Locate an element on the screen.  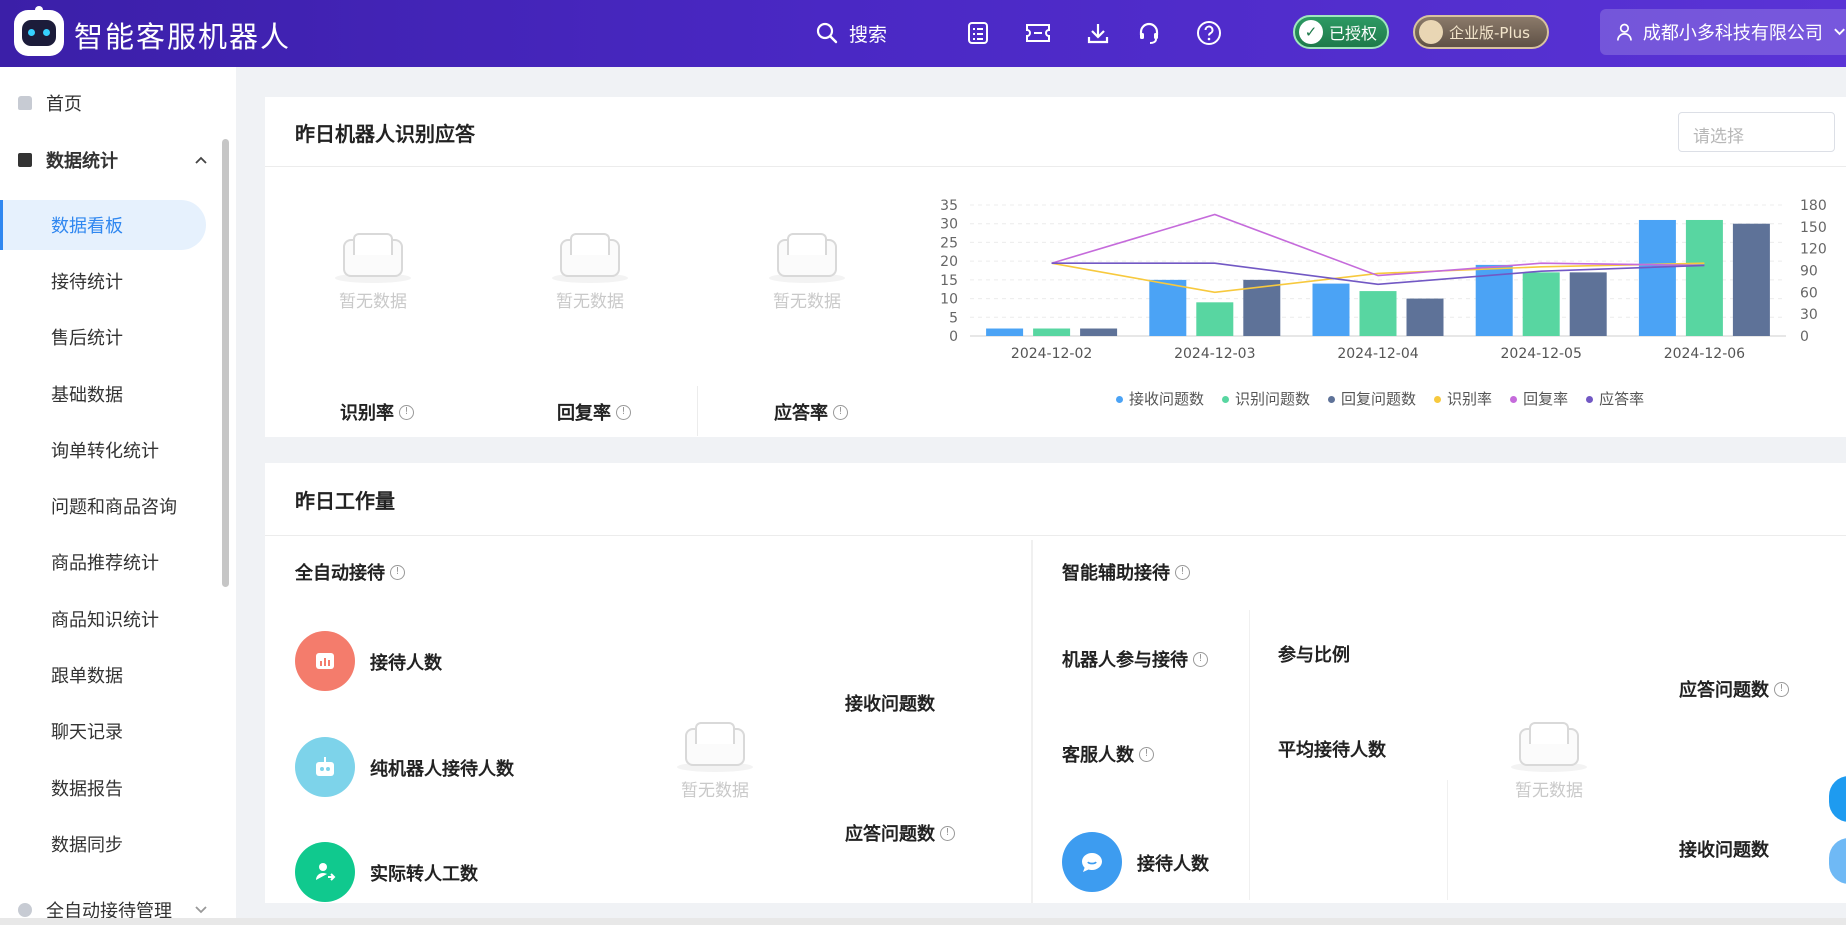
sidebar-item-product-knowledge: 商品知识统计 is located at coordinates (112, 619).